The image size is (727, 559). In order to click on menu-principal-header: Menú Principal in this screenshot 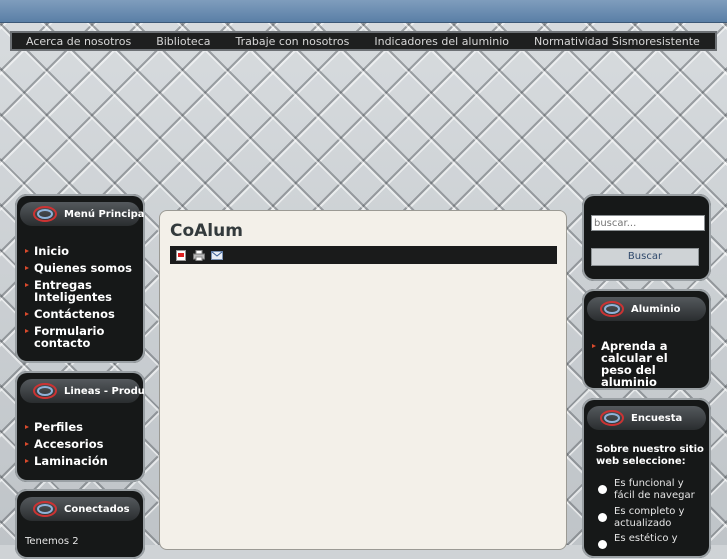, I will do `click(82, 214)`.